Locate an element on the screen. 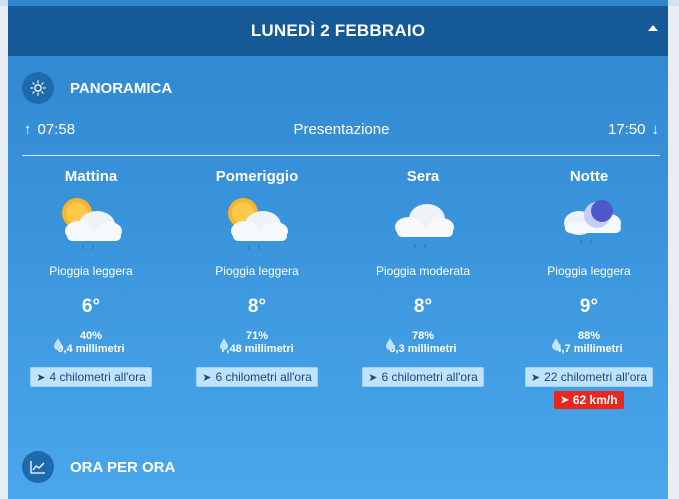 This screenshot has height=499, width=679. cloud-rain-icon is located at coordinates (423, 224).